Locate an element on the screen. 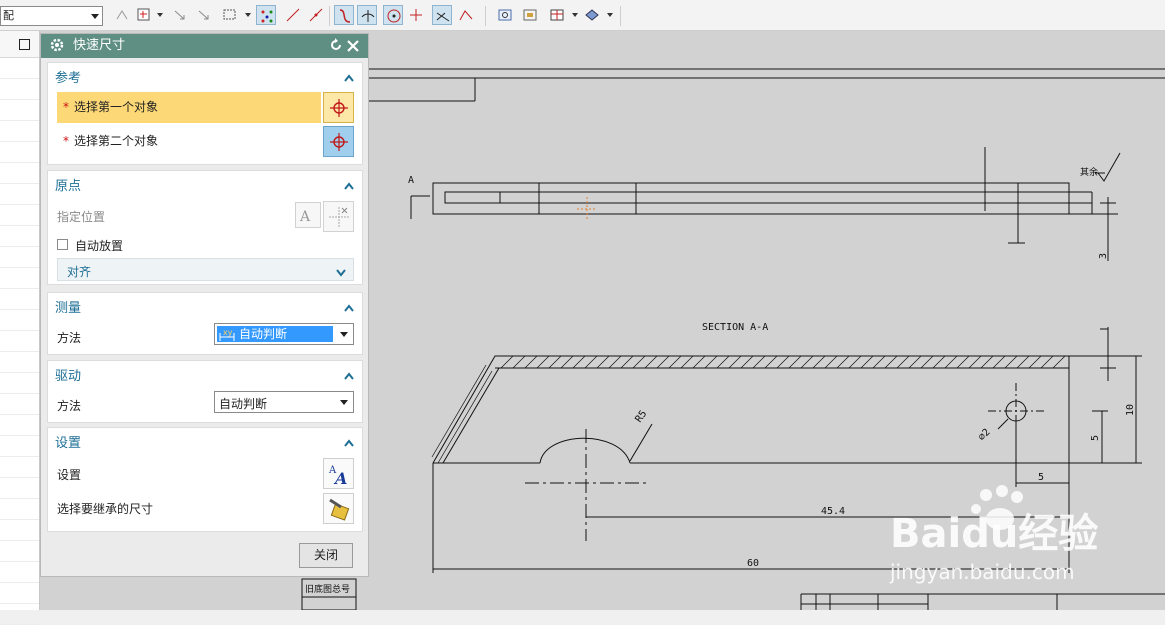 The width and height of the screenshot is (1165, 625). snap-icon is located at coordinates (122, 15).